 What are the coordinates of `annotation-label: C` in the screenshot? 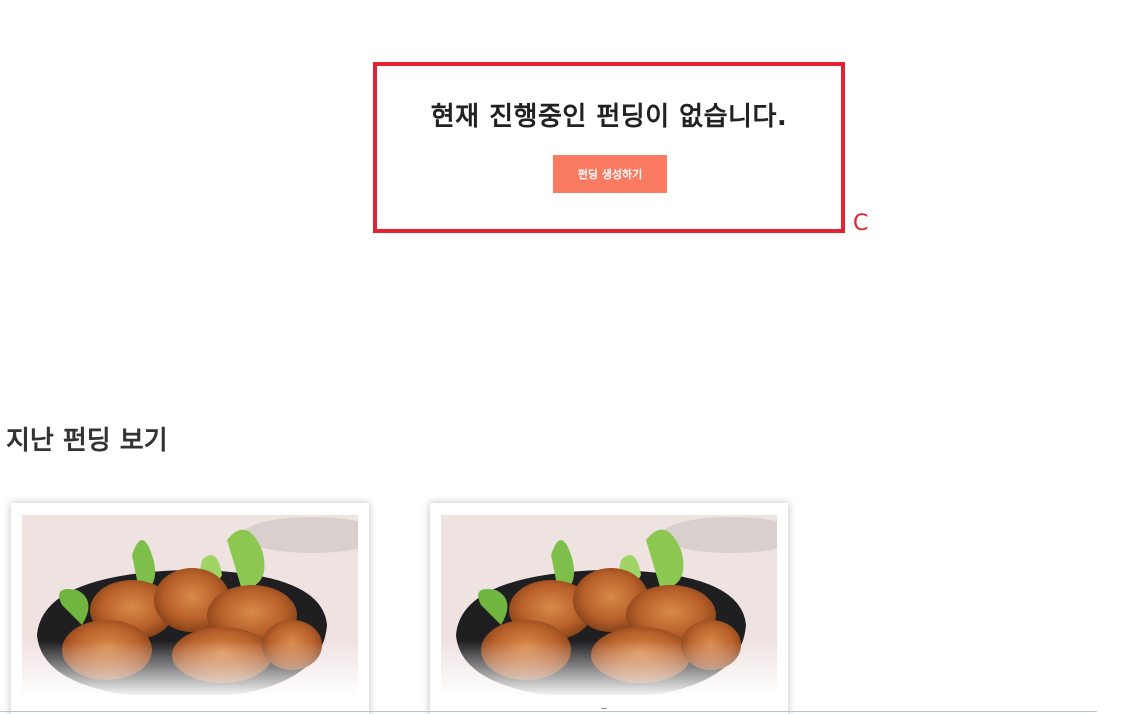 It's located at (861, 223).